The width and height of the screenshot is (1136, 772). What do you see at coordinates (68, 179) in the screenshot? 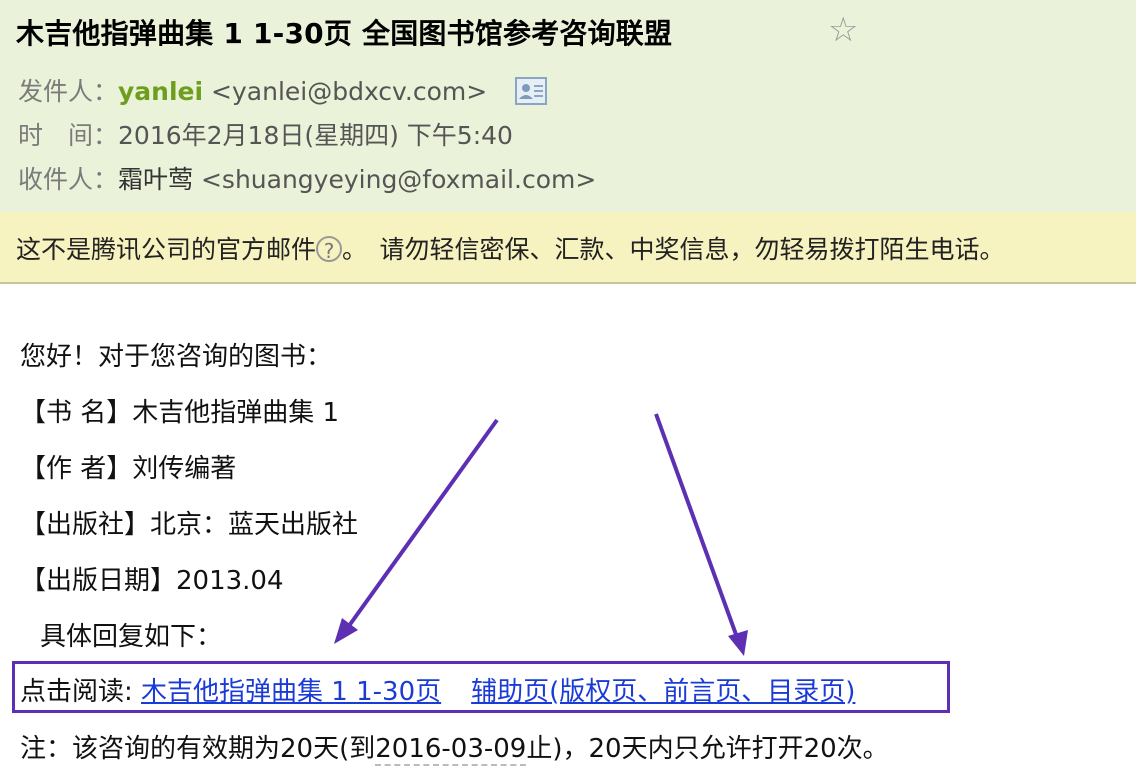
I see `recipient-label: 收件人：` at bounding box center [68, 179].